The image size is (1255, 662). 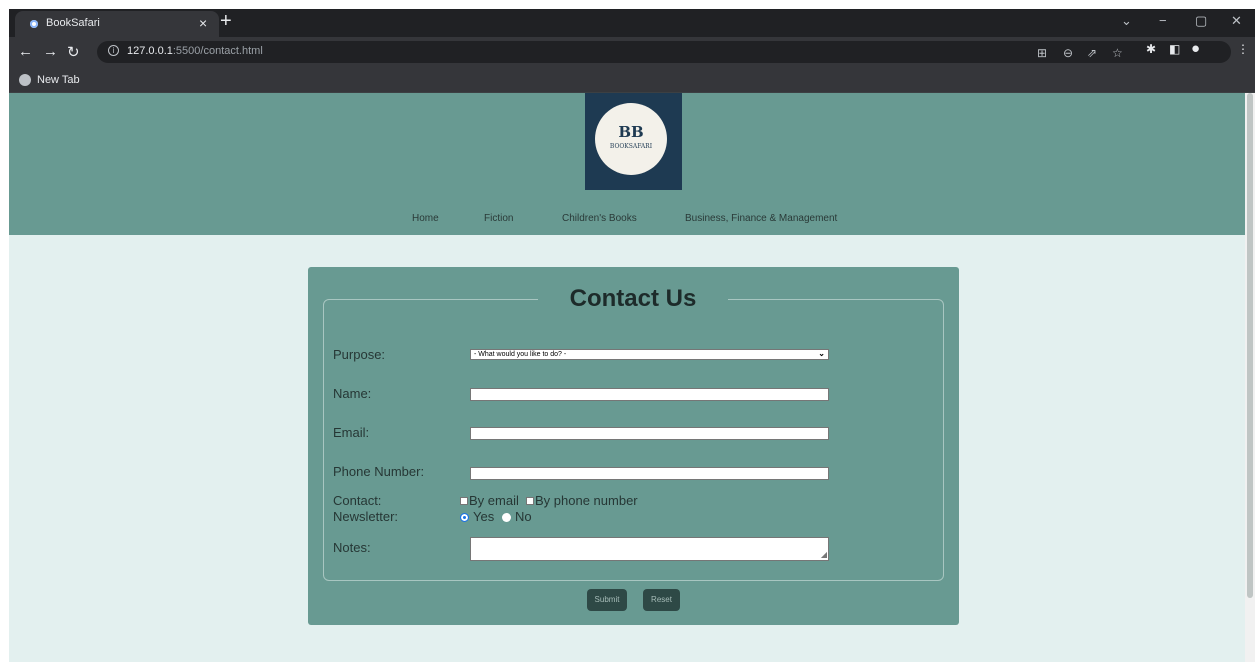 I want to click on tab-title: BookSafari, so click(x=73, y=23).